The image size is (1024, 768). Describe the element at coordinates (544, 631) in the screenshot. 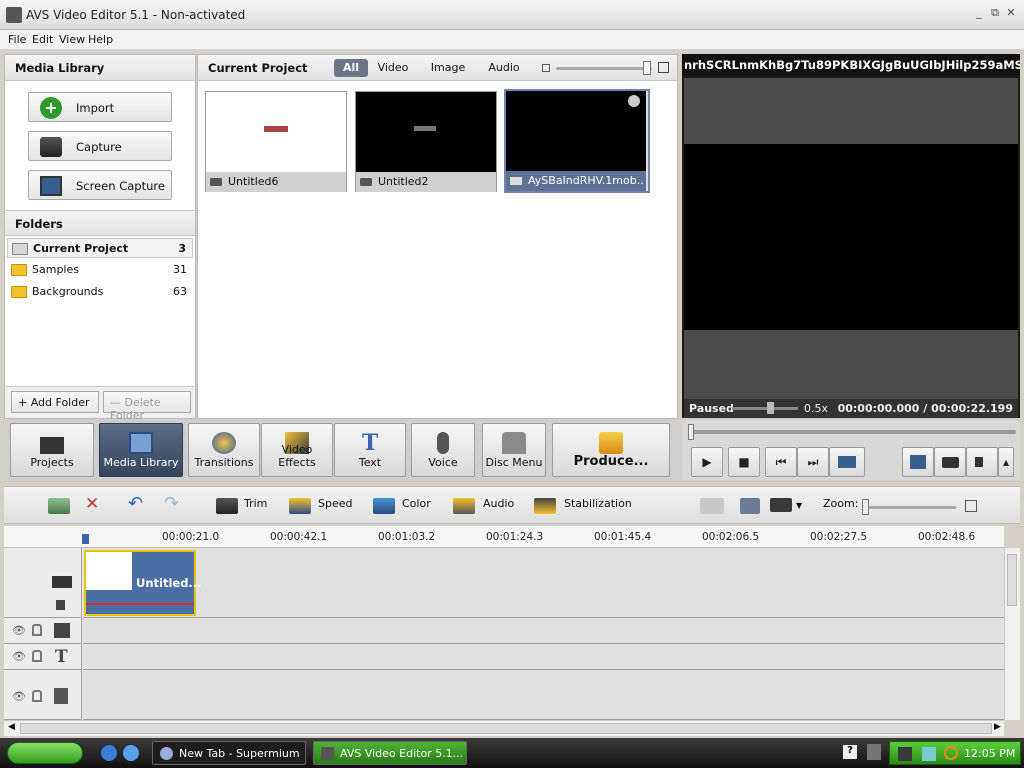

I see `effects-track` at that location.